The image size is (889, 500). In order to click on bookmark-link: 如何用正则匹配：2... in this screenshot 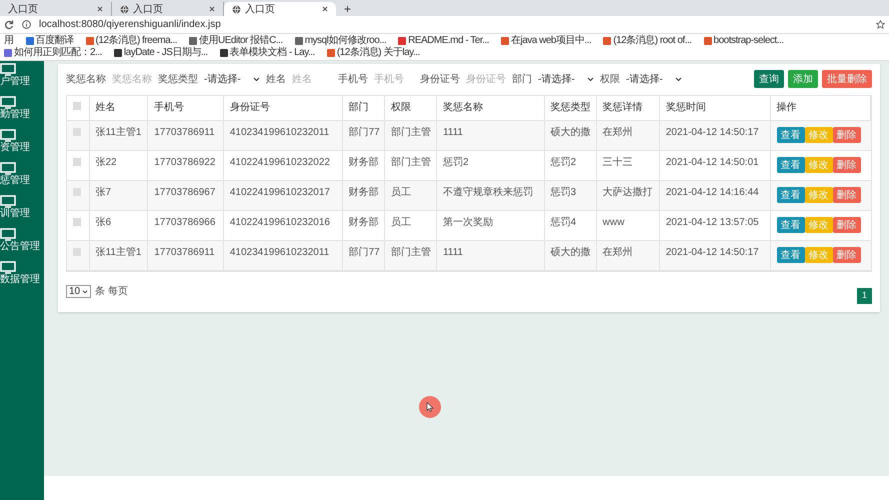, I will do `click(58, 53)`.